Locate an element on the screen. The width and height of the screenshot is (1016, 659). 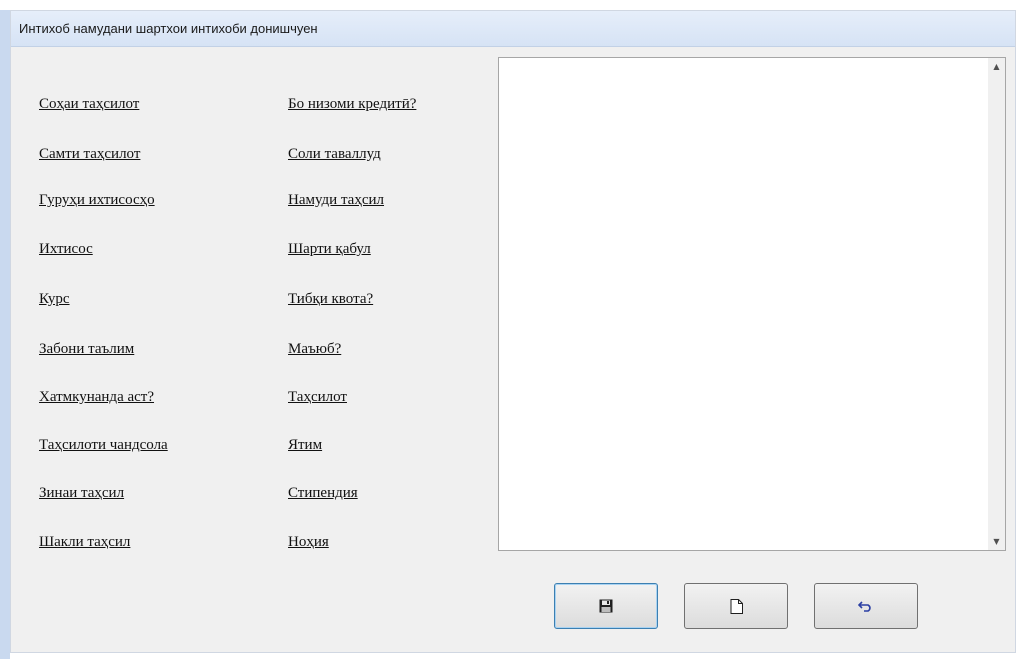
link-scholarship: Стипендия is located at coordinates (323, 493).